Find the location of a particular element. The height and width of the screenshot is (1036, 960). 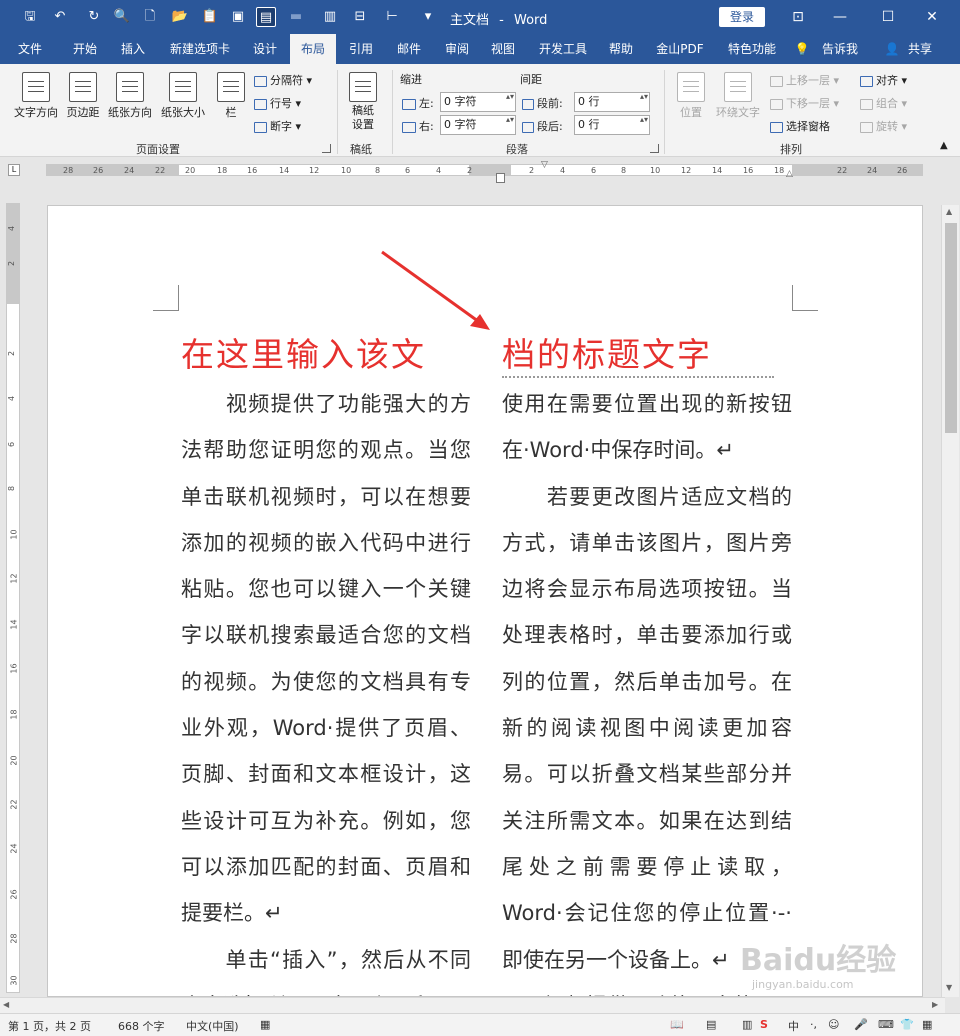

skin-icon: 👕 is located at coordinates (907, 1024).